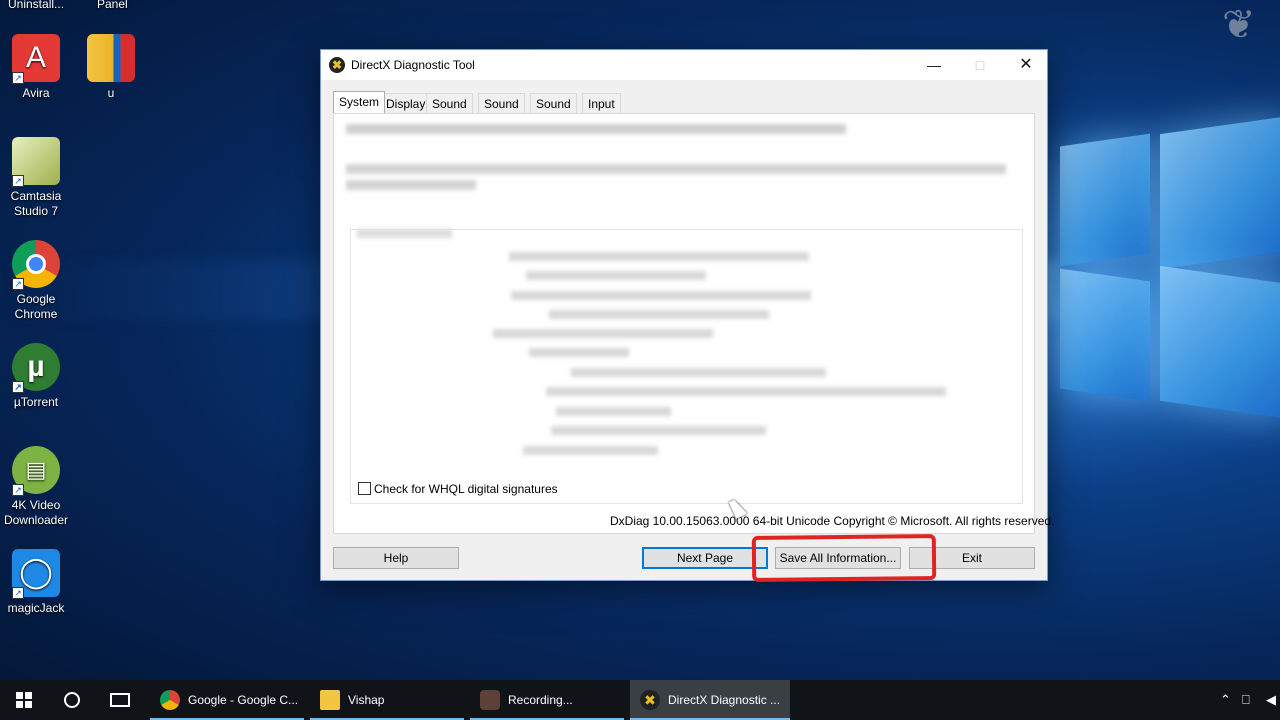 The image size is (1280, 720). I want to click on dragon-watermark-icon: ❦, so click(1239, 25).